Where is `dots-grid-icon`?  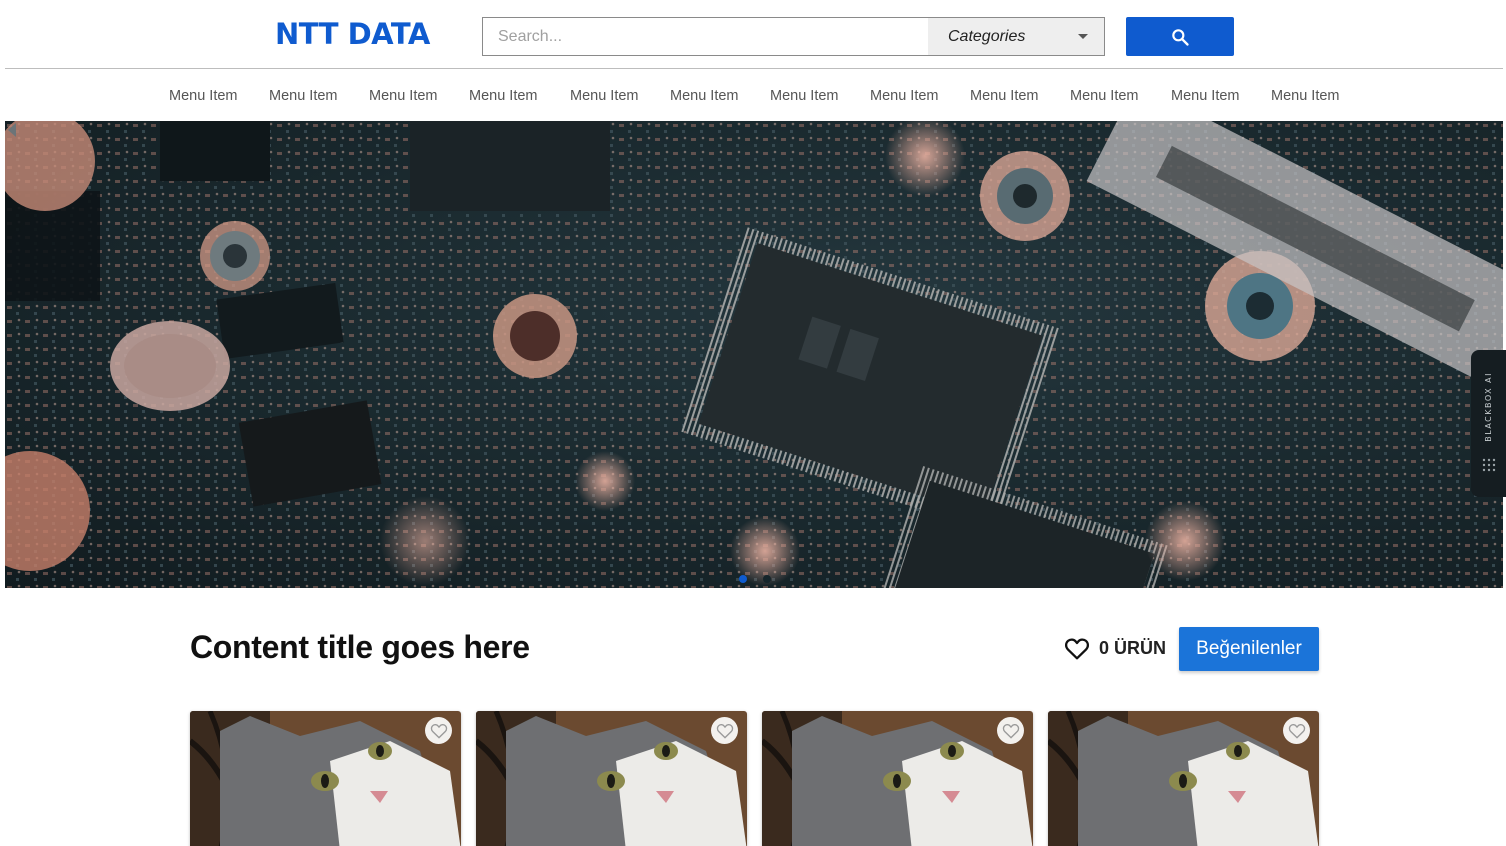 dots-grid-icon is located at coordinates (1488, 464).